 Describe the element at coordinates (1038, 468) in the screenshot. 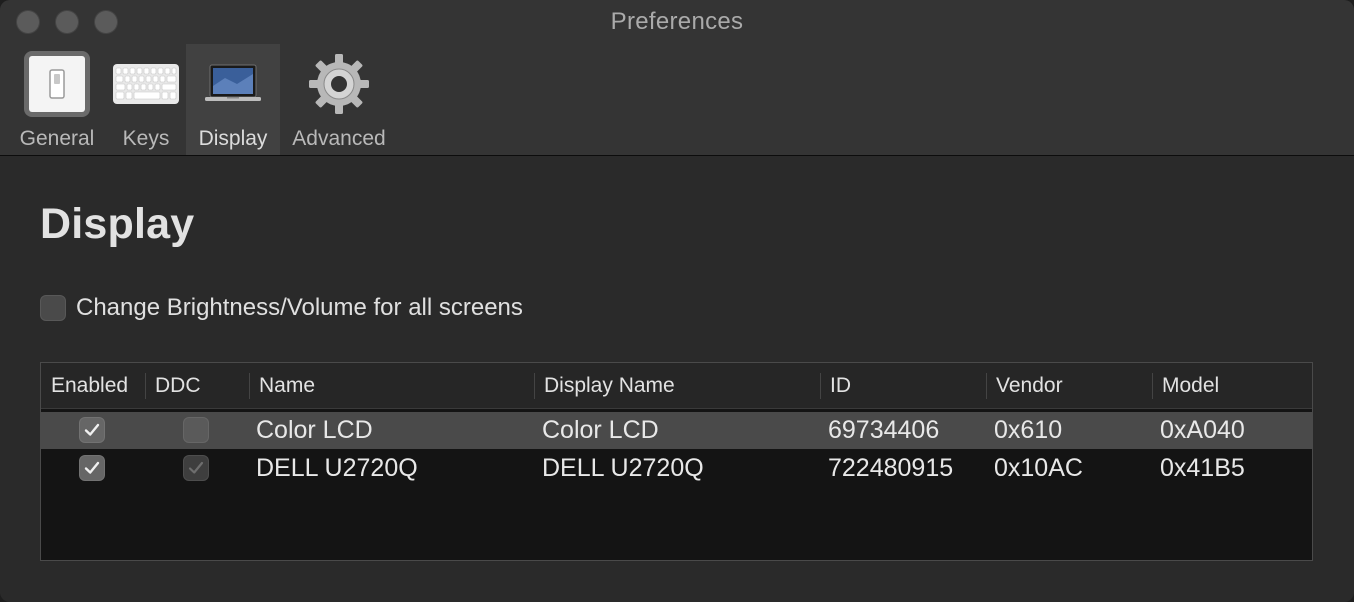

I see `cell-vendor: 0x10AC` at that location.